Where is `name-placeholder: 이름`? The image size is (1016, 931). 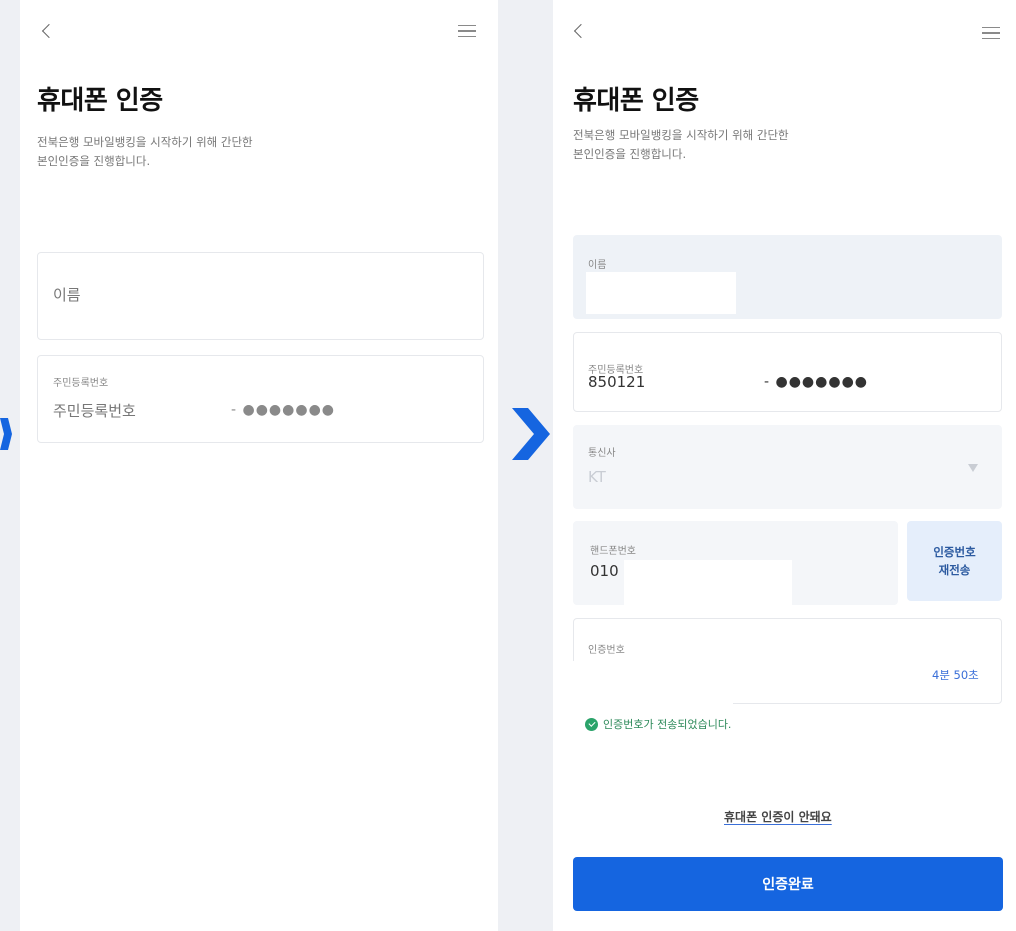
name-placeholder: 이름 is located at coordinates (67, 295).